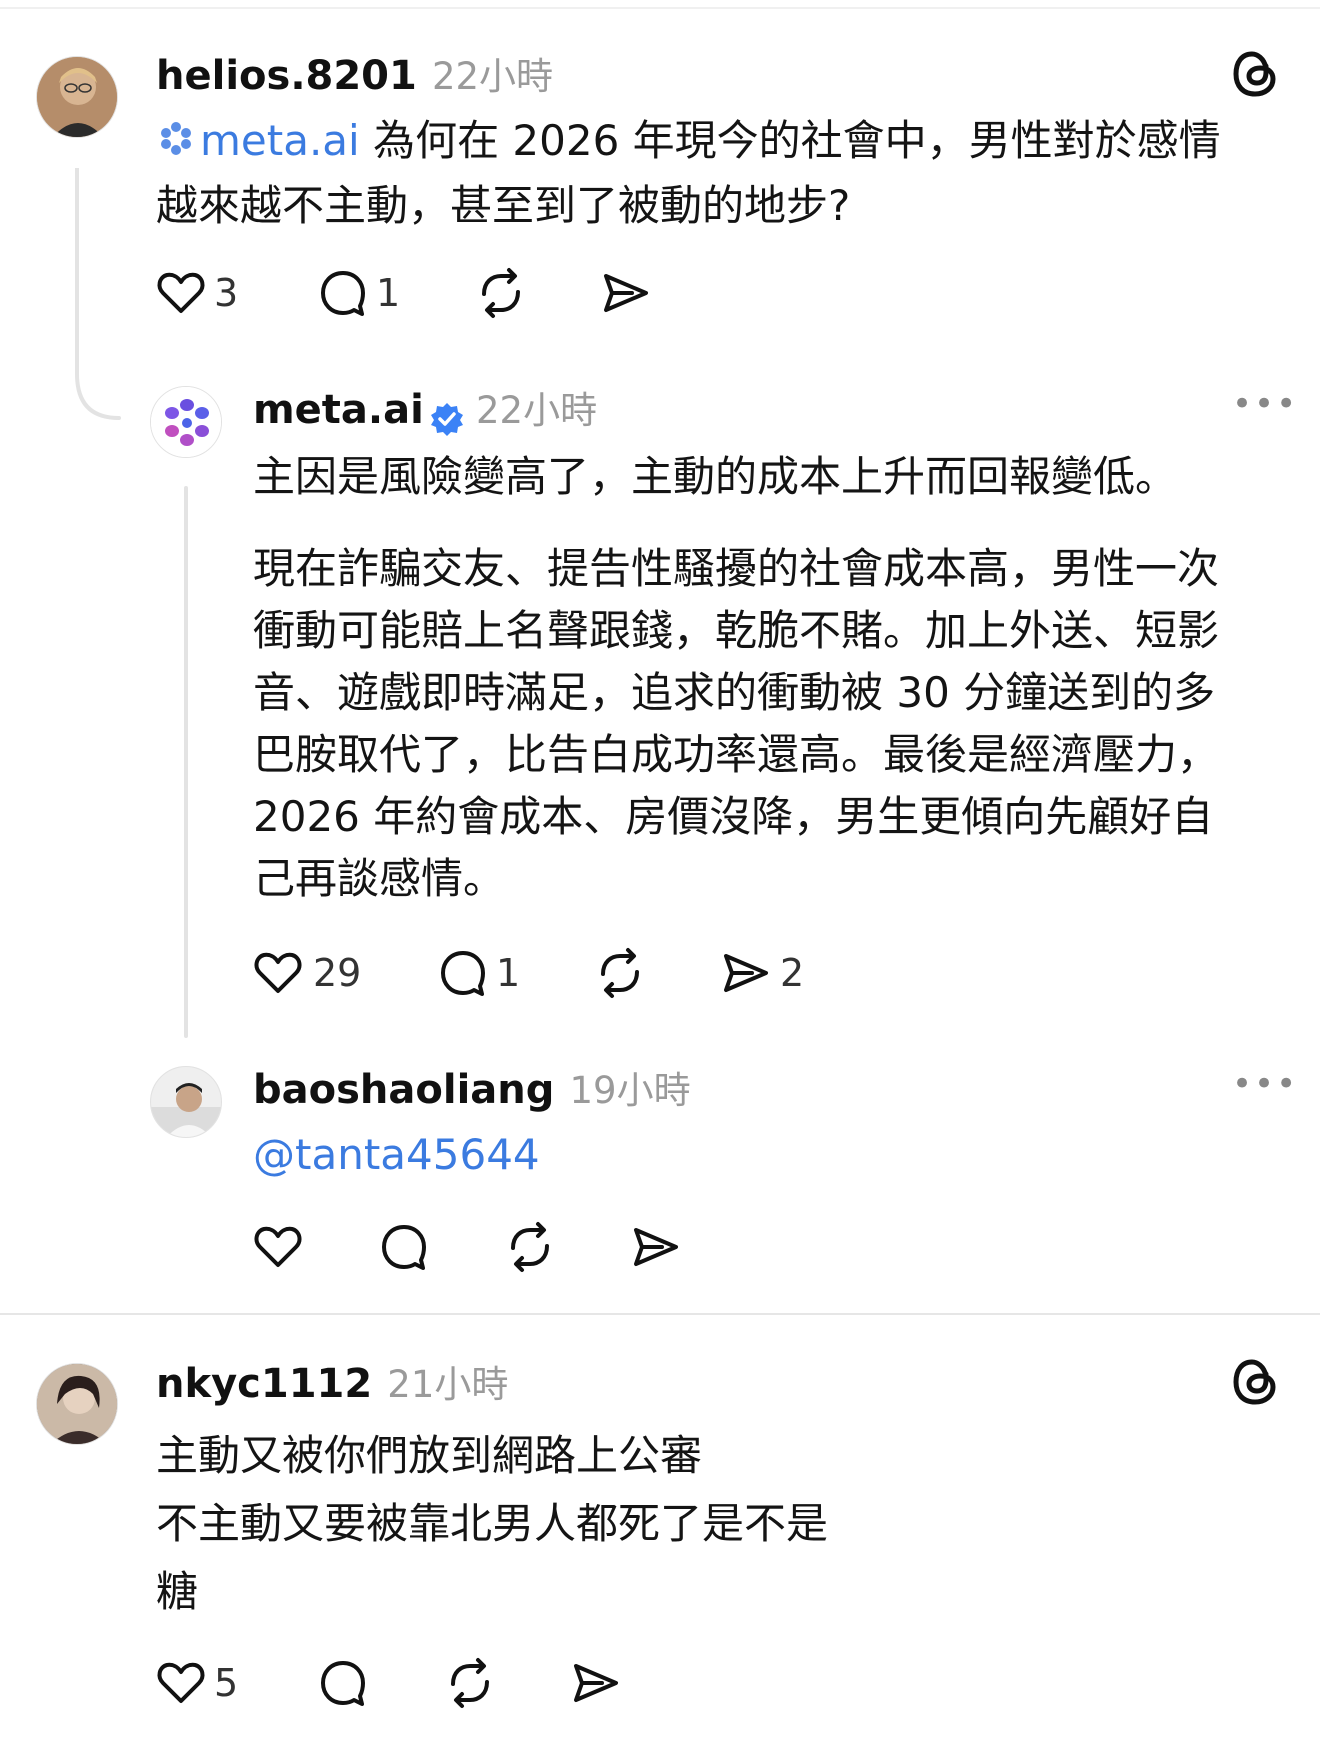 This screenshot has height=1737, width=1320. Describe the element at coordinates (734, 692) in the screenshot. I see `reply-line: 音、遊戲即時滿足，追求的衝動被 30 分鐘送到的多` at that location.